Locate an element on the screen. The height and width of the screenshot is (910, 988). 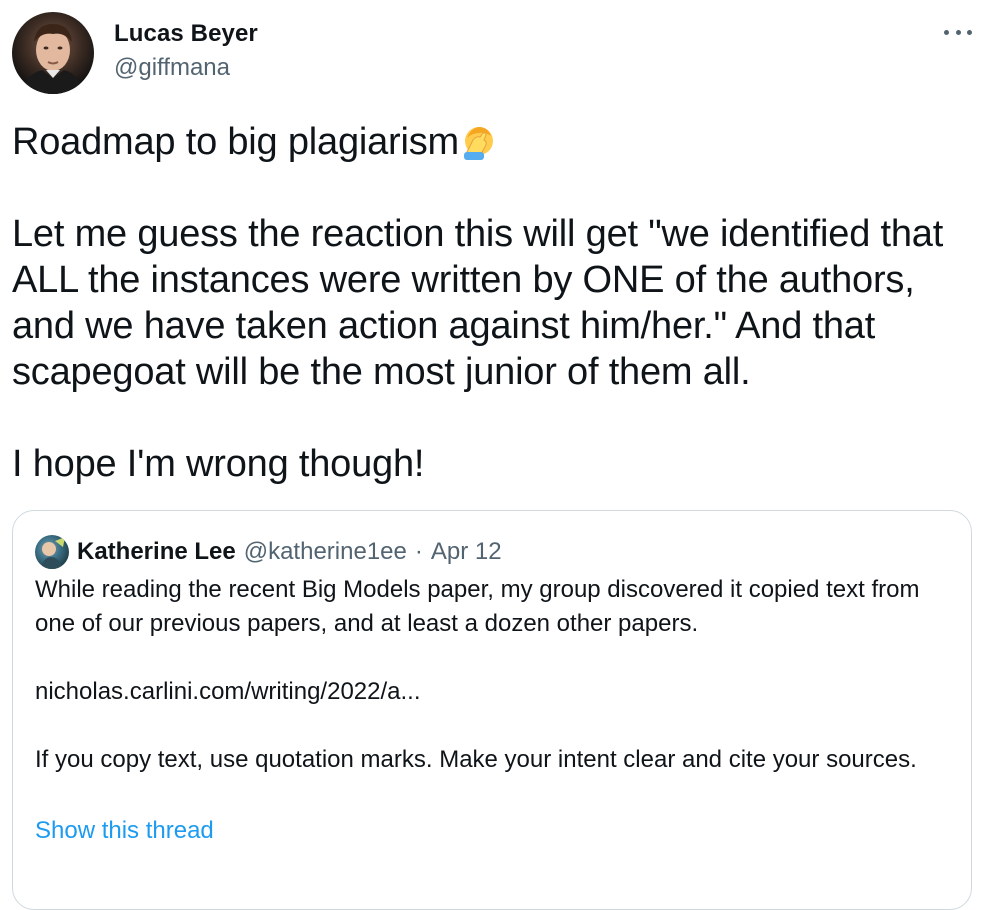
quoted-tweet-date: Apr 12 is located at coordinates (466, 552).